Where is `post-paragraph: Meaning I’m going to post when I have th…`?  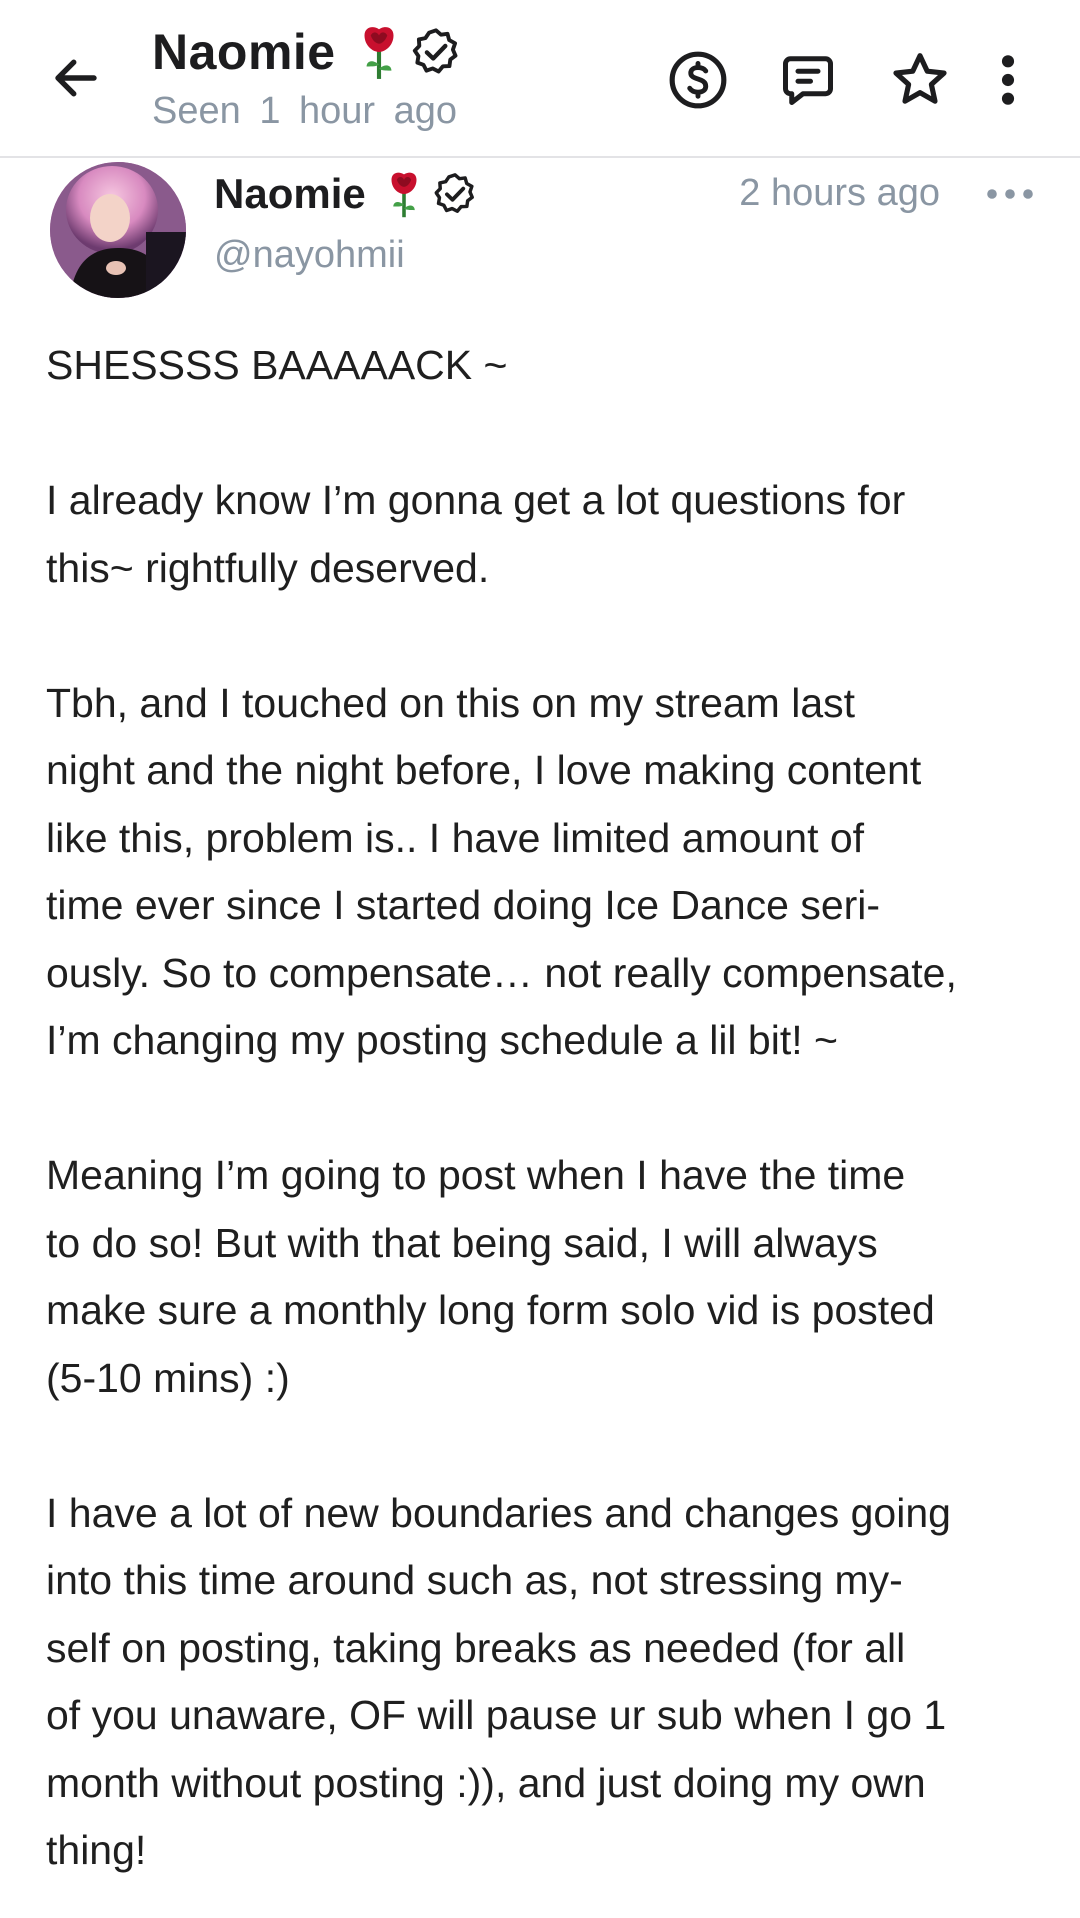
post-paragraph: Meaning I’m going to post when I have th… is located at coordinates (490, 1276).